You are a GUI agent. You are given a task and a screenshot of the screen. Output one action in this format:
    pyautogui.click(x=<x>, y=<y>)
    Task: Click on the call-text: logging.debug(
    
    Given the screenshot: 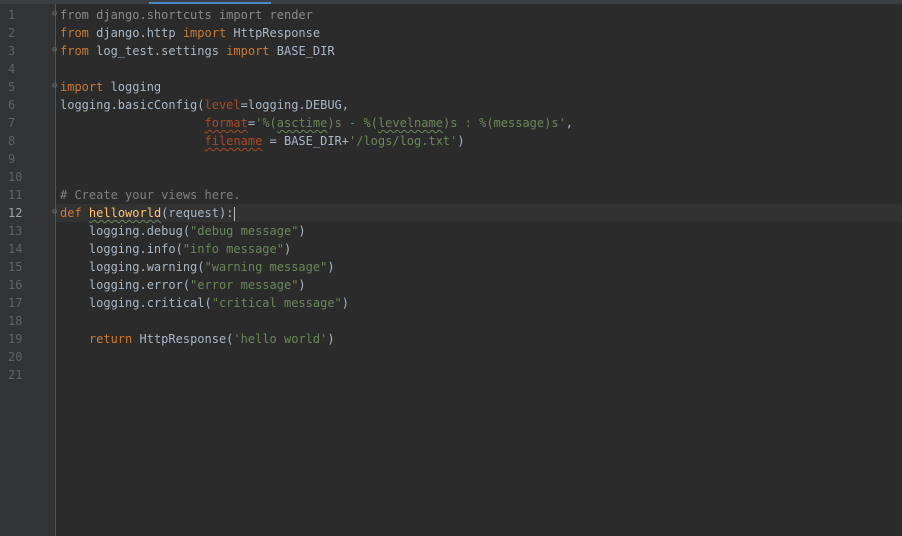 What is the action you would take?
    pyautogui.click(x=125, y=231)
    